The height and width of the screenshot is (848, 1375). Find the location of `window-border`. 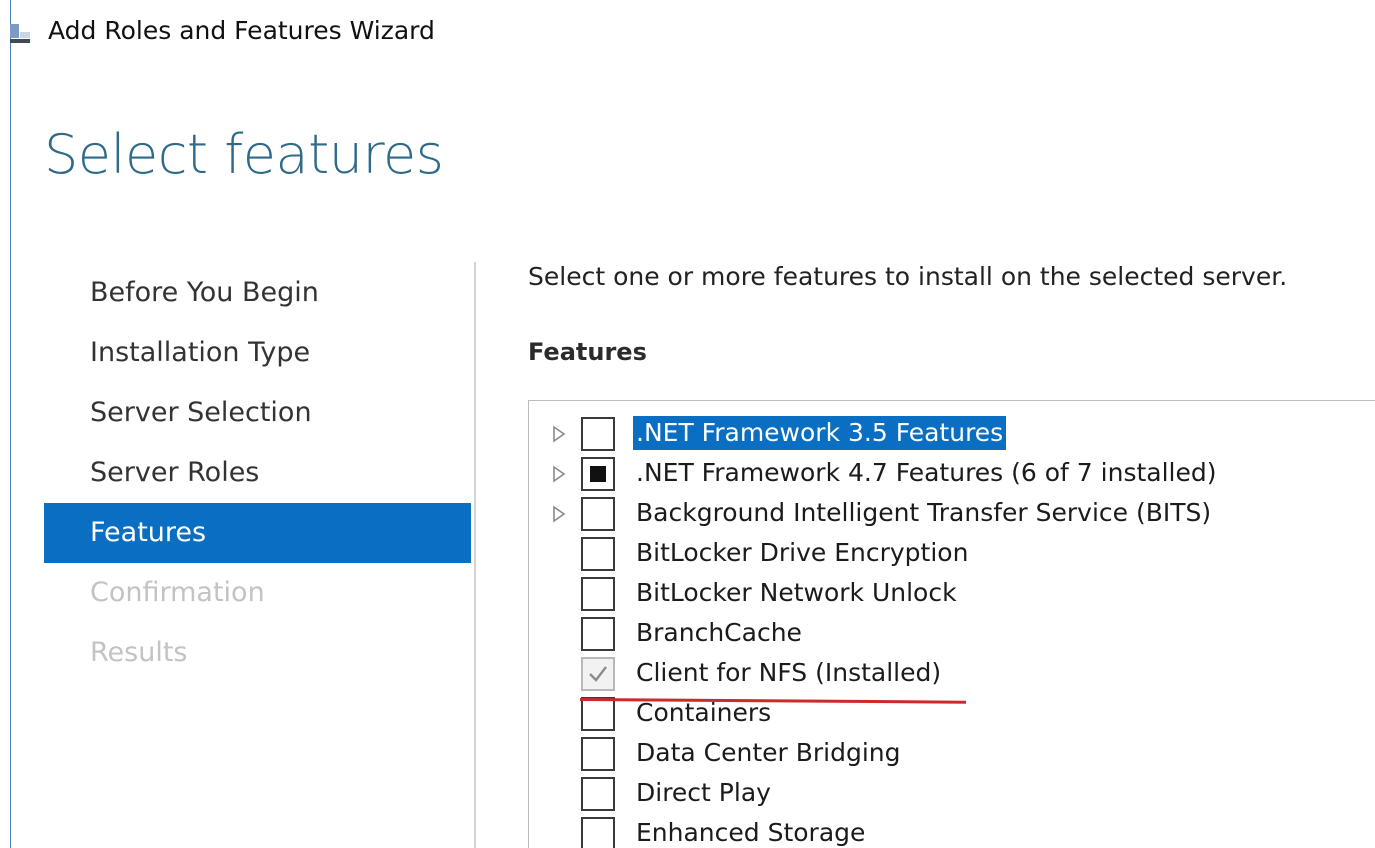

window-border is located at coordinates (10, 424).